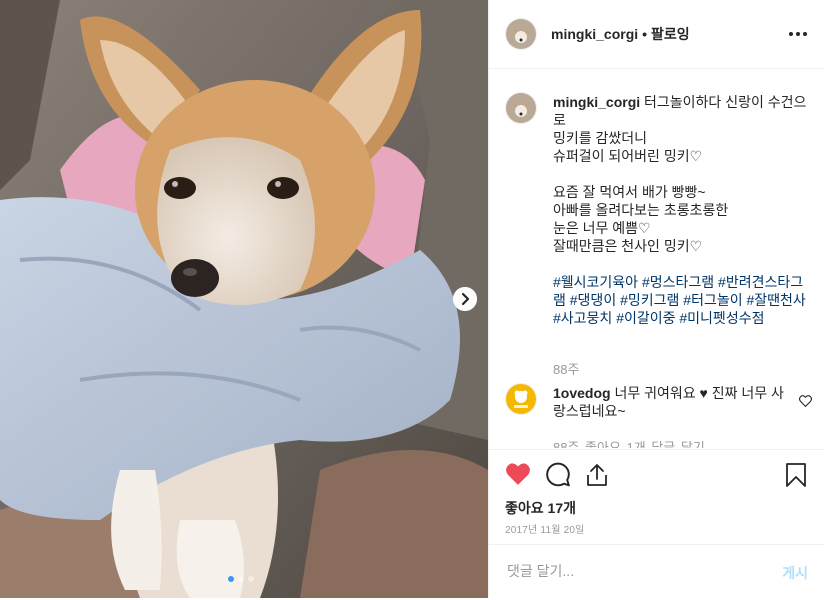 The width and height of the screenshot is (824, 600). I want to click on caption-avatar, so click(521, 108).